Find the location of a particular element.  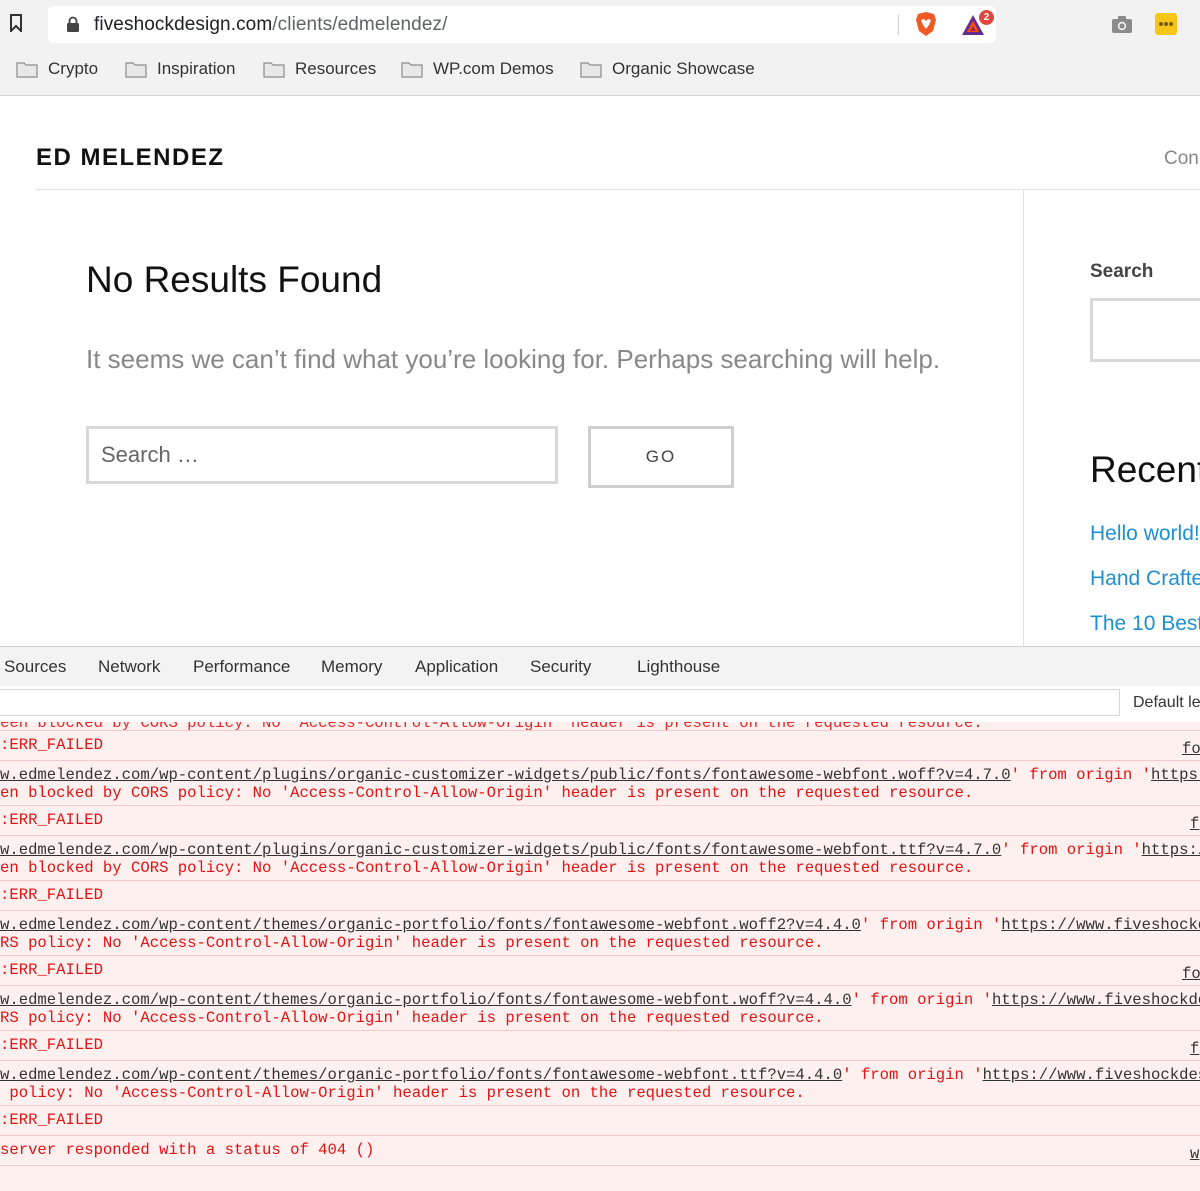

origin-url: https://www.fiveshockdesig is located at coordinates (1096, 1000).